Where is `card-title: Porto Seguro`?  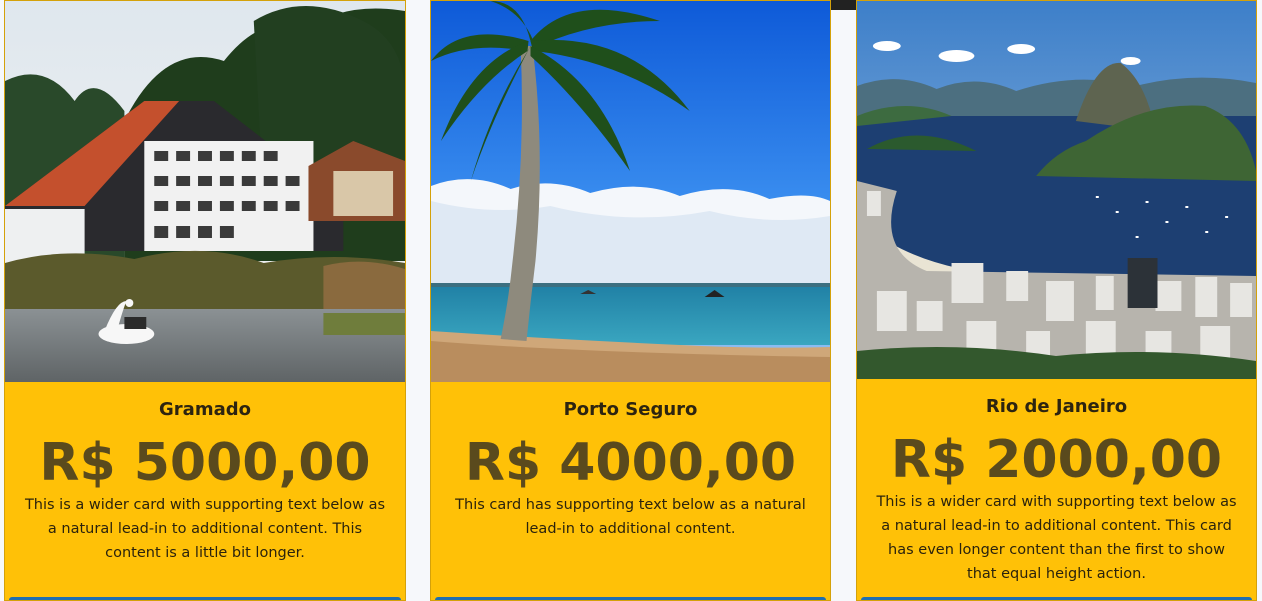 card-title: Porto Seguro is located at coordinates (630, 409).